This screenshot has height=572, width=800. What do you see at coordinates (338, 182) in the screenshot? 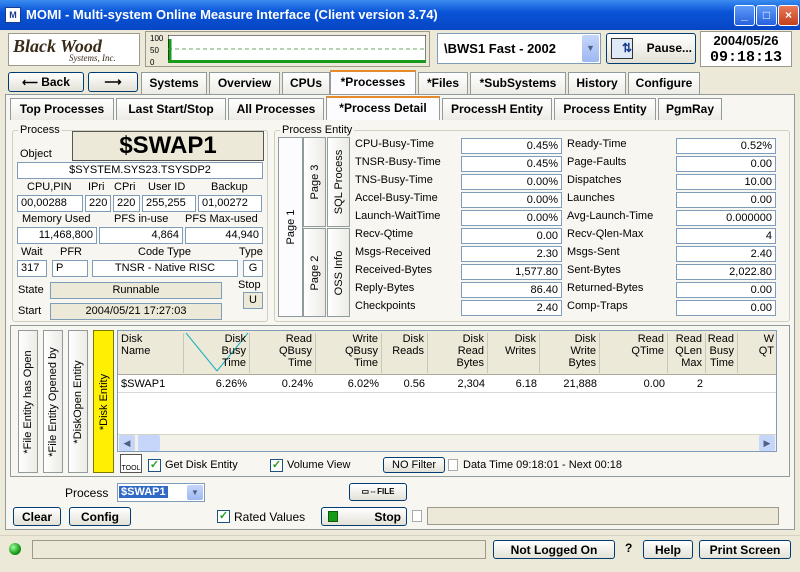
I see `vtab-sql-process: SQL Process` at bounding box center [338, 182].